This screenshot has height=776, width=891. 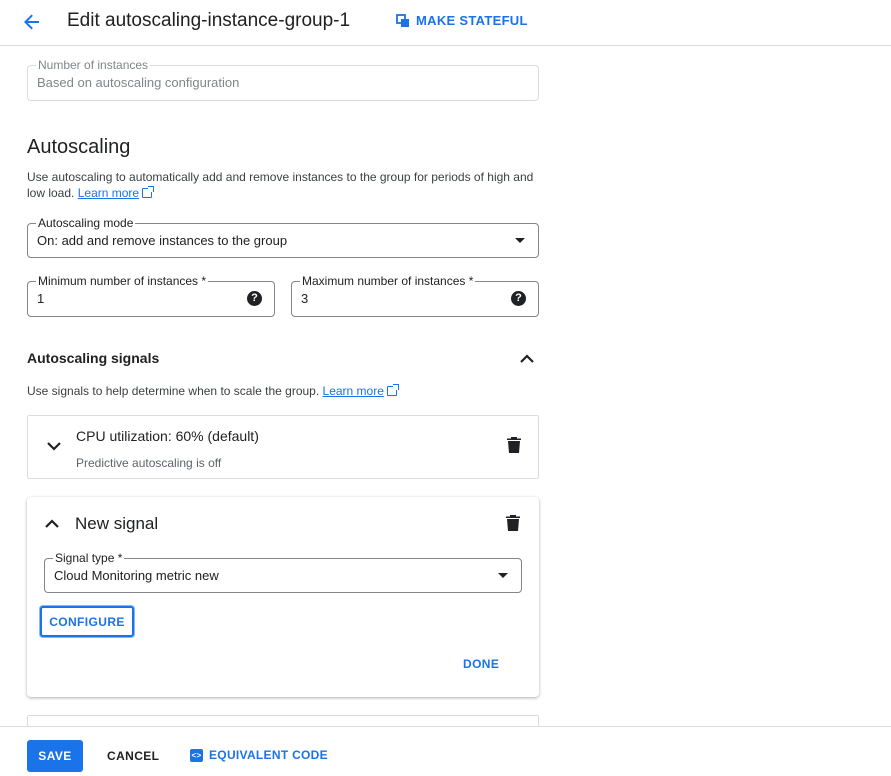 I want to click on code-icon: <>, so click(x=196, y=755).